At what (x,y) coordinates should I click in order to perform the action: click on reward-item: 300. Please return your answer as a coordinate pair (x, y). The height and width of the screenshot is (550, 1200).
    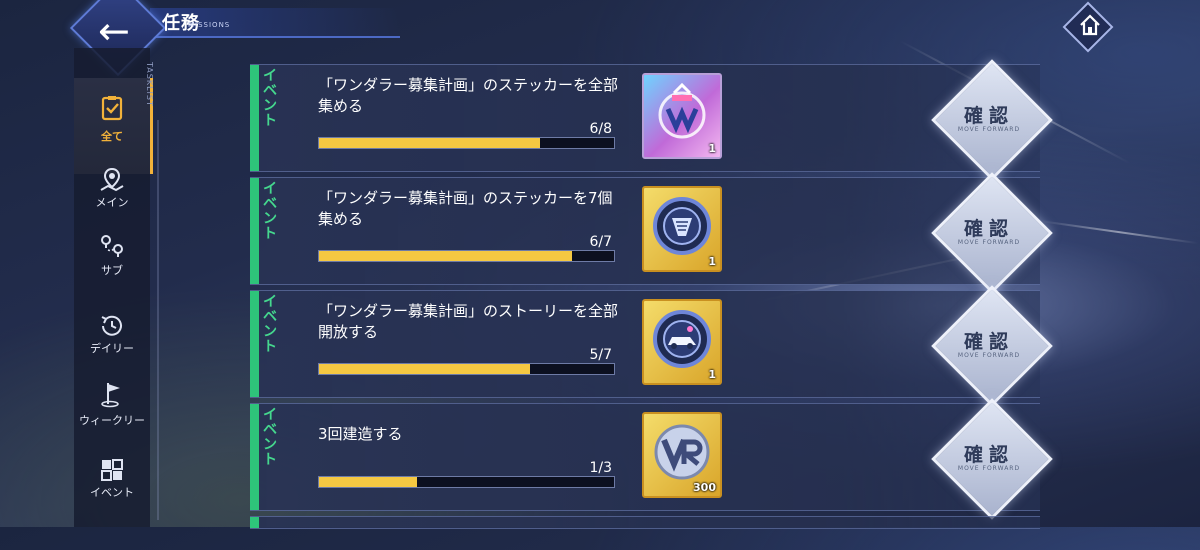
    Looking at the image, I should click on (682, 455).